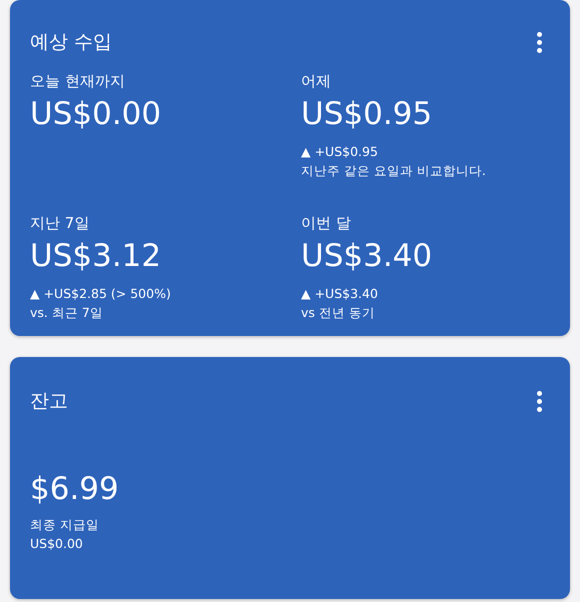 Image resolution: width=580 pixels, height=602 pixels. What do you see at coordinates (340, 152) in the screenshot?
I see `change-text: ▲ +US$0.95` at bounding box center [340, 152].